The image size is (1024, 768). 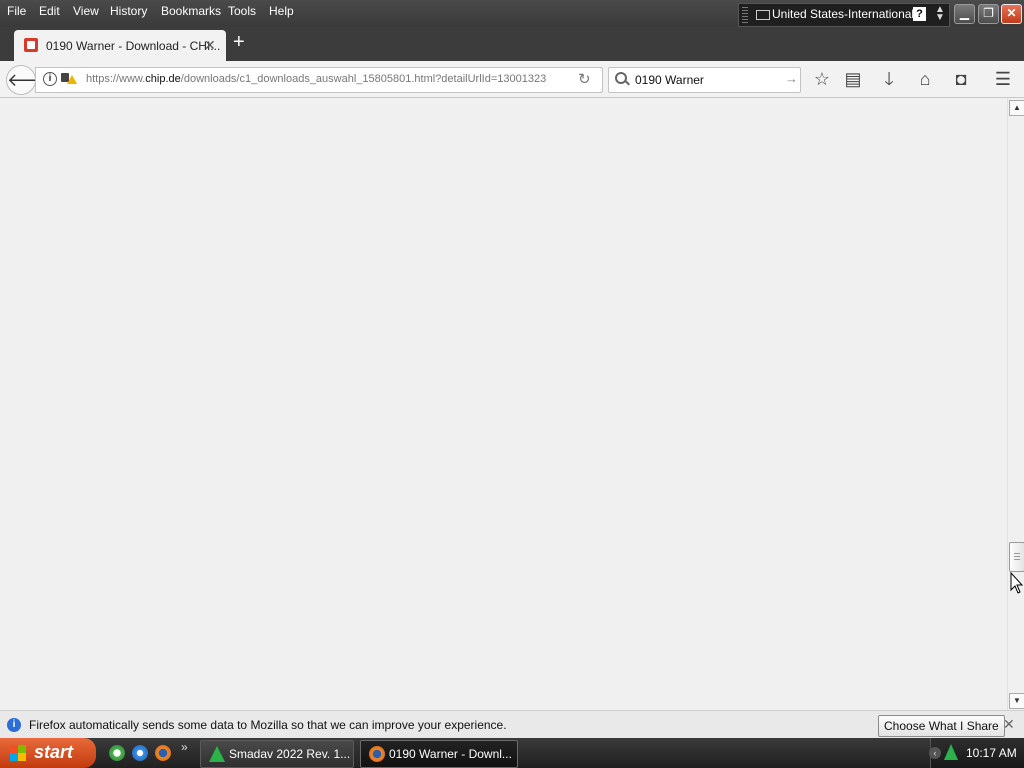 I want to click on restore-button: ❐, so click(x=988, y=14).